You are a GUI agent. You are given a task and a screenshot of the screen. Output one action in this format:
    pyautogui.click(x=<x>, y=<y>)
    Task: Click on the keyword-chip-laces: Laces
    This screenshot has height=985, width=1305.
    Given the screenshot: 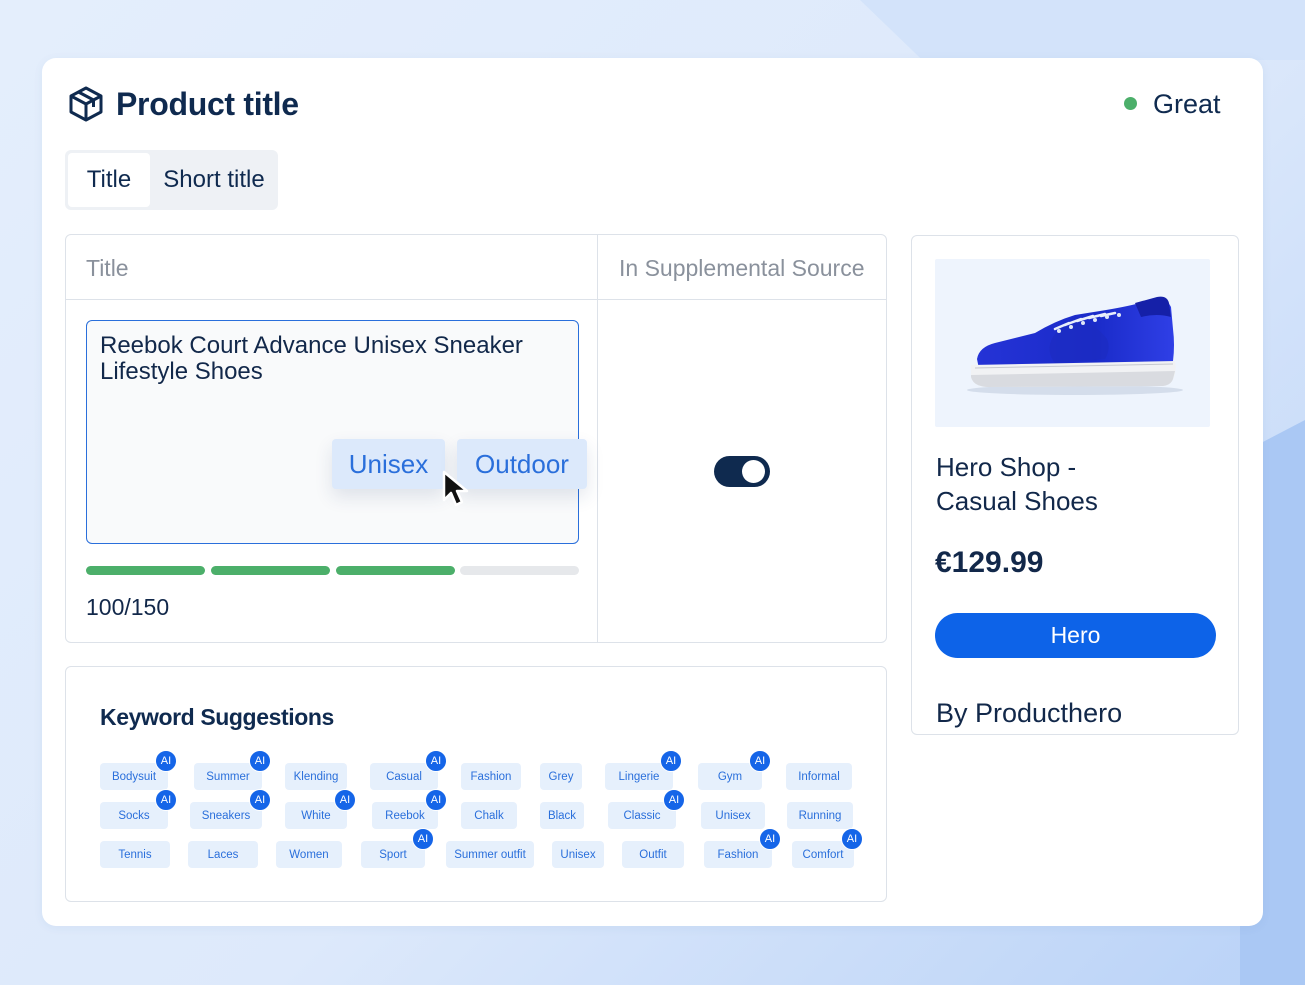 What is the action you would take?
    pyautogui.click(x=223, y=854)
    